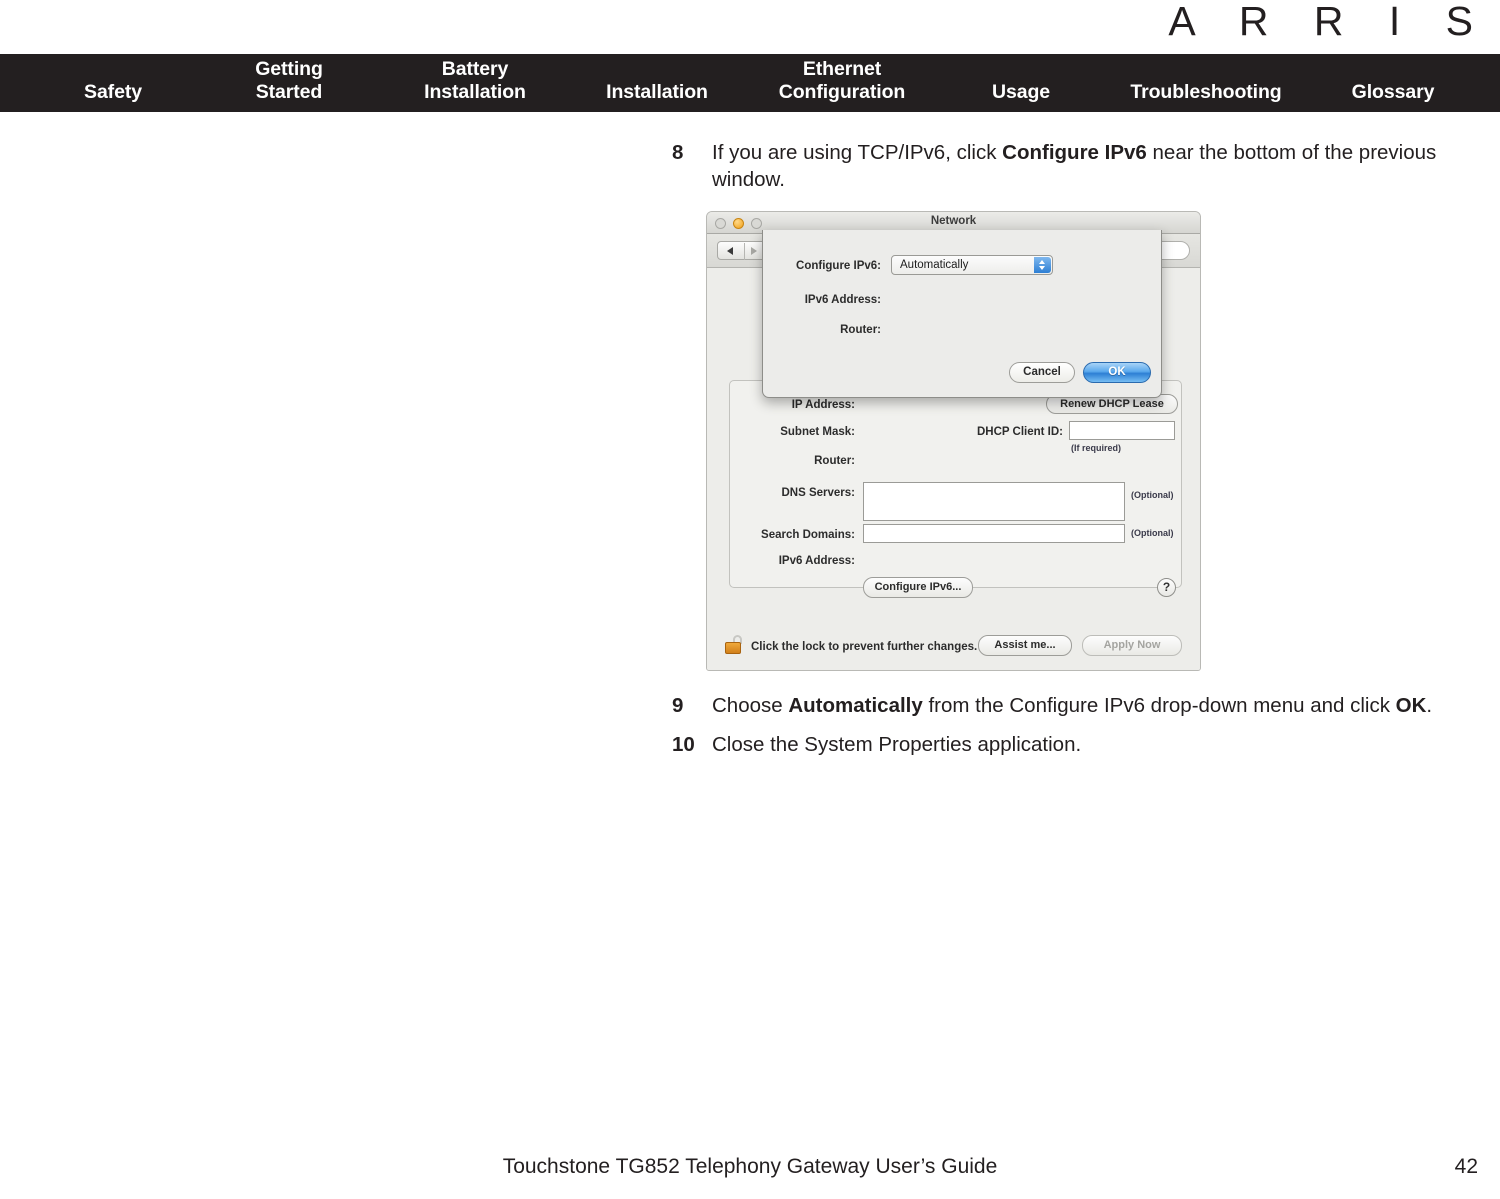  Describe the element at coordinates (817, 432) in the screenshot. I see `subnet-mask-label: Subnet Mask:` at that location.